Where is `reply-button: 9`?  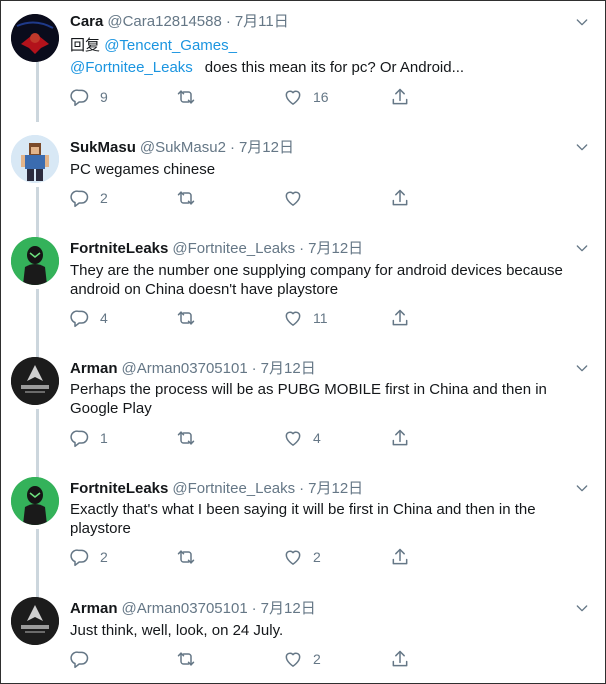 reply-button: 9 is located at coordinates (89, 97).